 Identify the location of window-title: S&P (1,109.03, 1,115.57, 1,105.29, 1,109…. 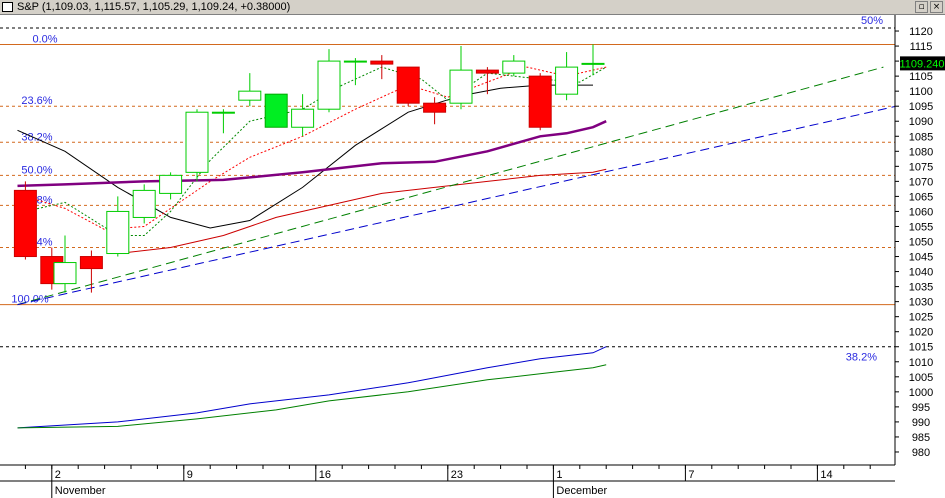
(154, 7).